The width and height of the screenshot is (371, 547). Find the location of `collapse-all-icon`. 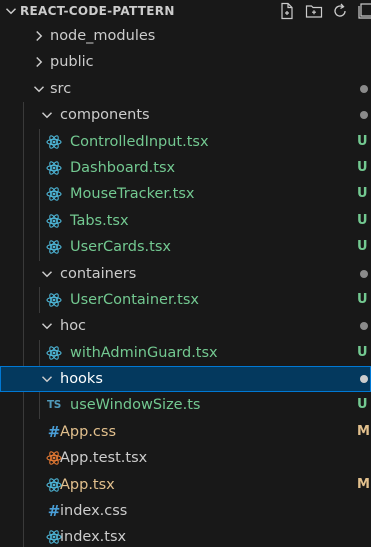

collapse-all-icon is located at coordinates (363, 11).